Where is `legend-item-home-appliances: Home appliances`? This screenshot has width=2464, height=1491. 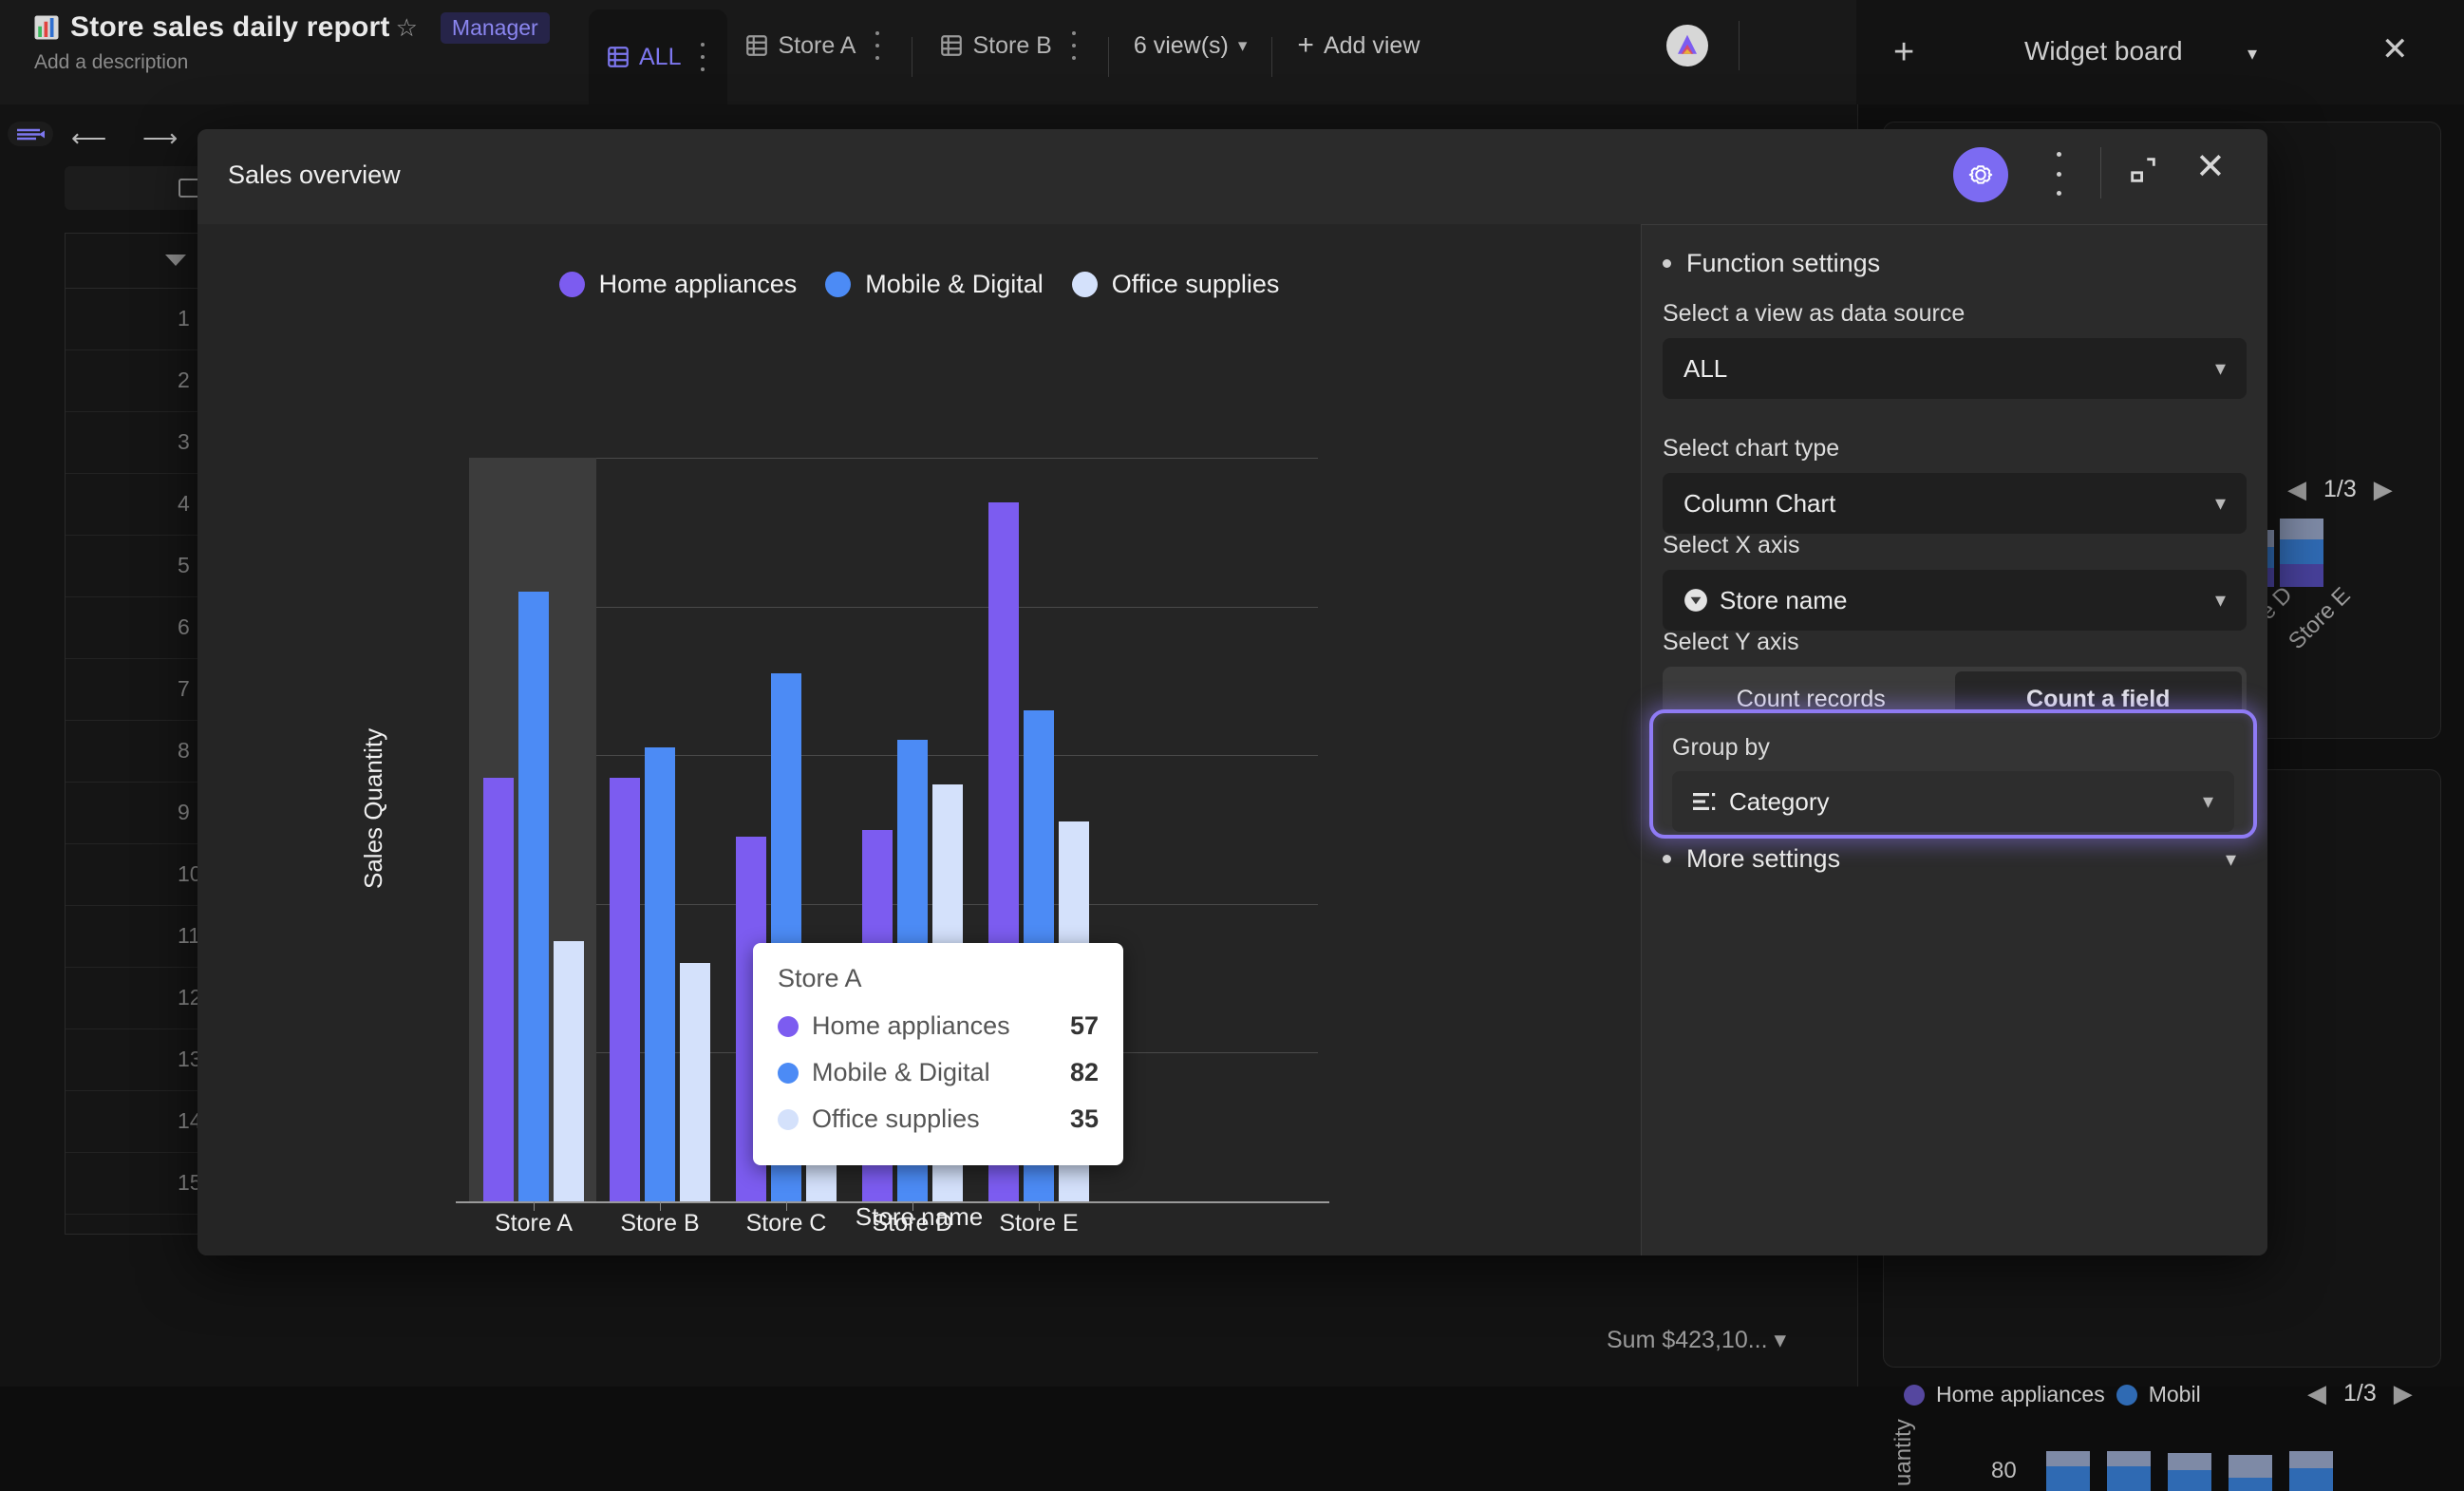
legend-item-home-appliances: Home appliances is located at coordinates (678, 284).